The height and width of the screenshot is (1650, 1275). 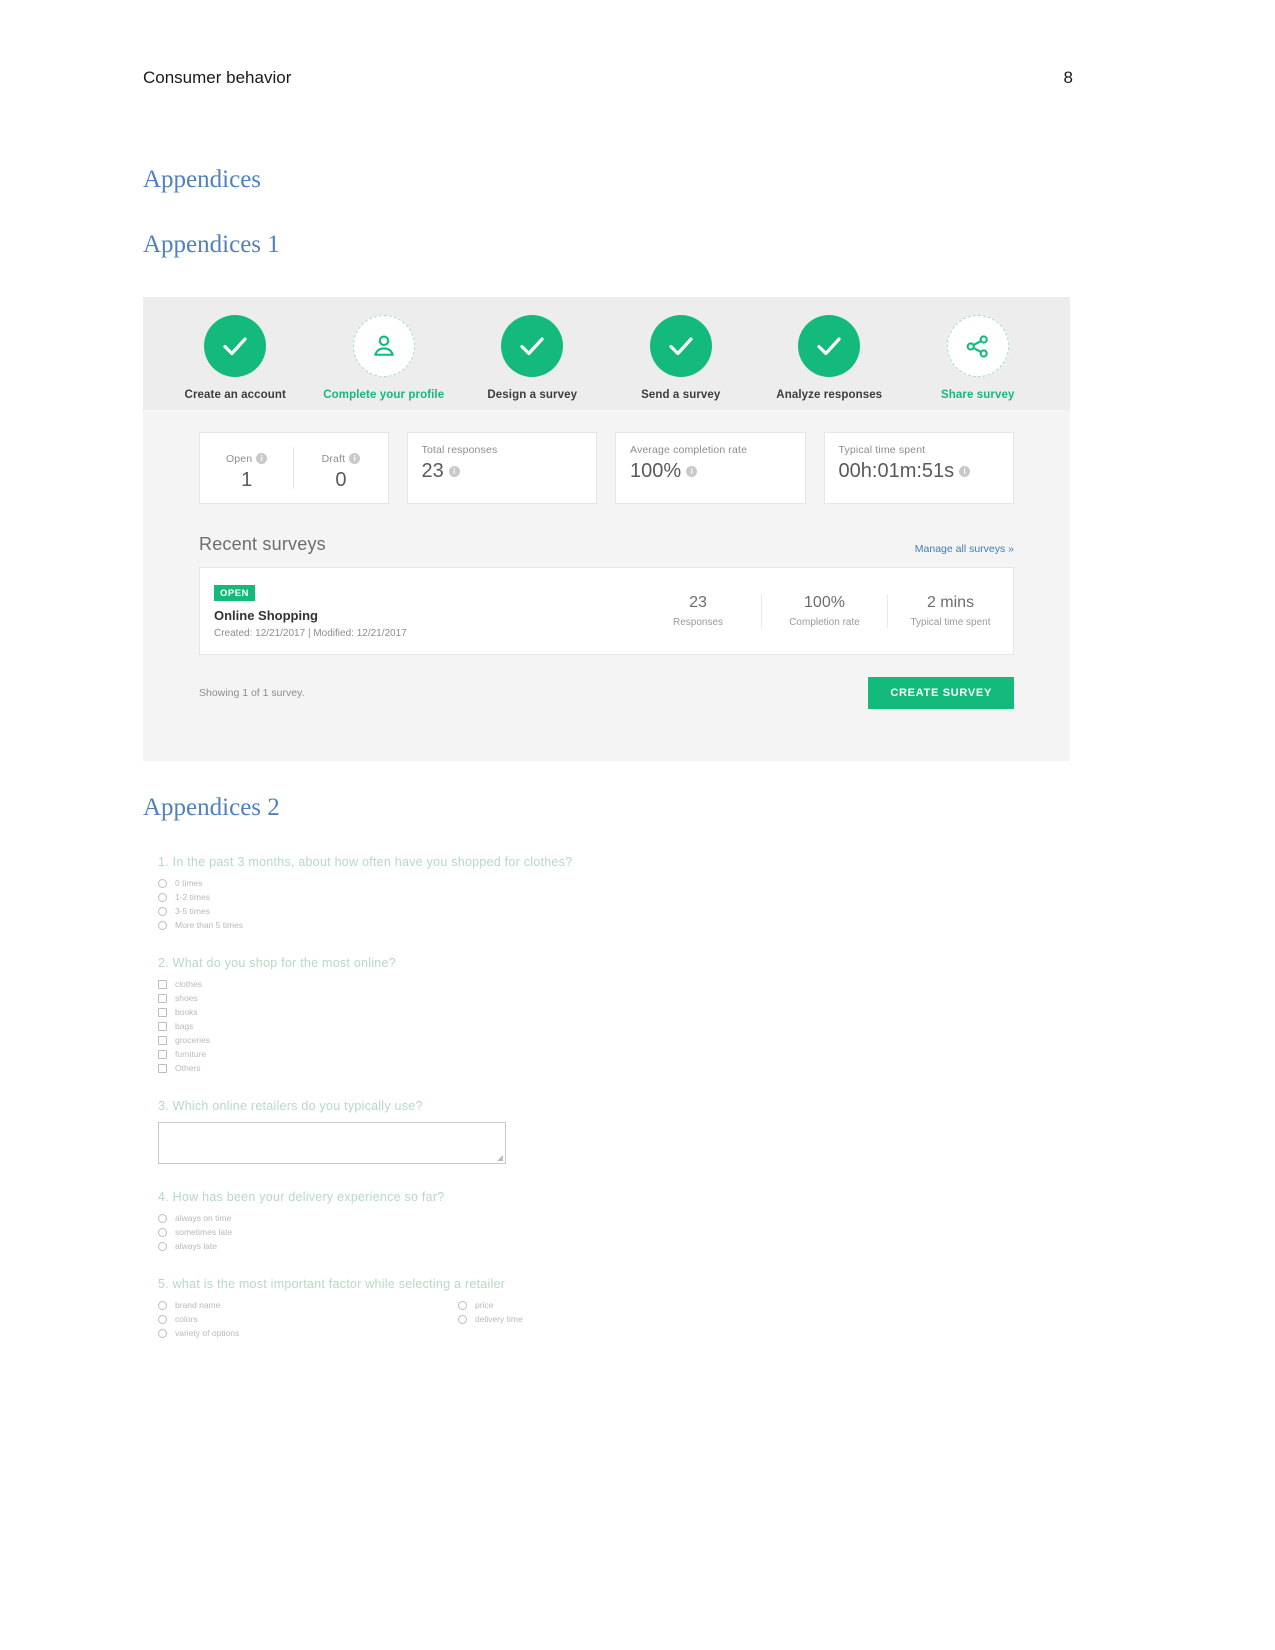 I want to click on option-row: Others, so click(x=538, y=1068).